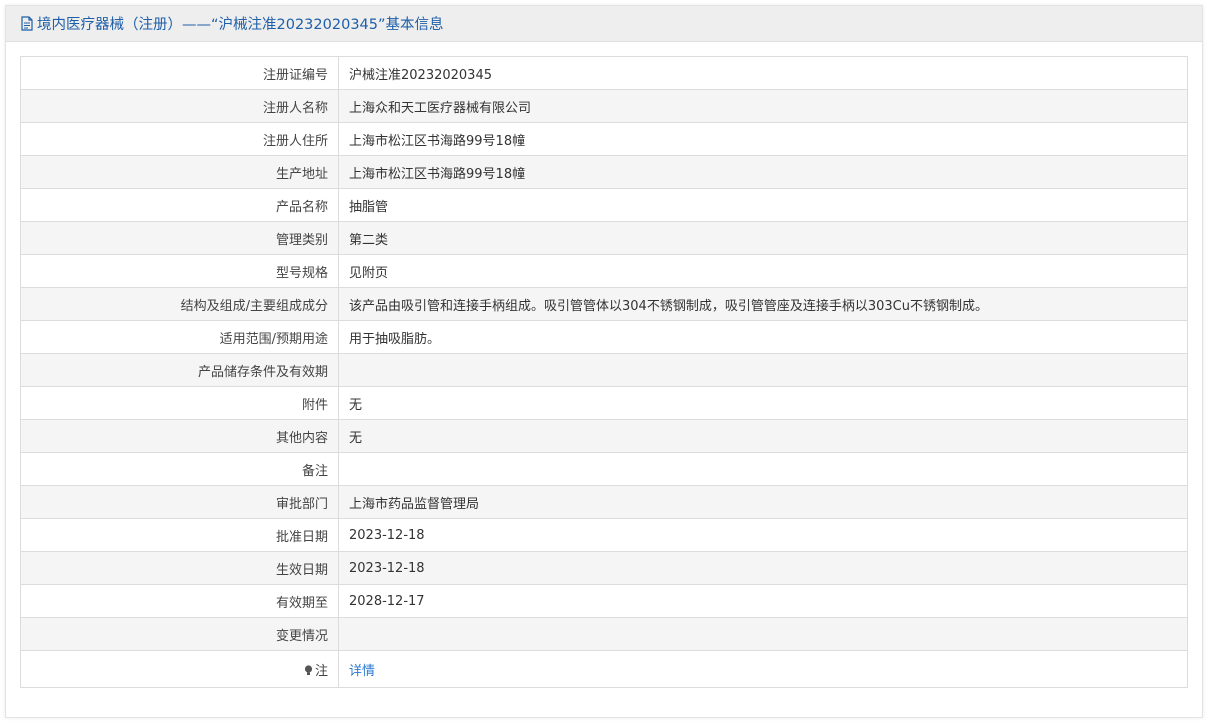 The width and height of the screenshot is (1210, 726). I want to click on table-row: 产品名称 抽脂管, so click(604, 205).